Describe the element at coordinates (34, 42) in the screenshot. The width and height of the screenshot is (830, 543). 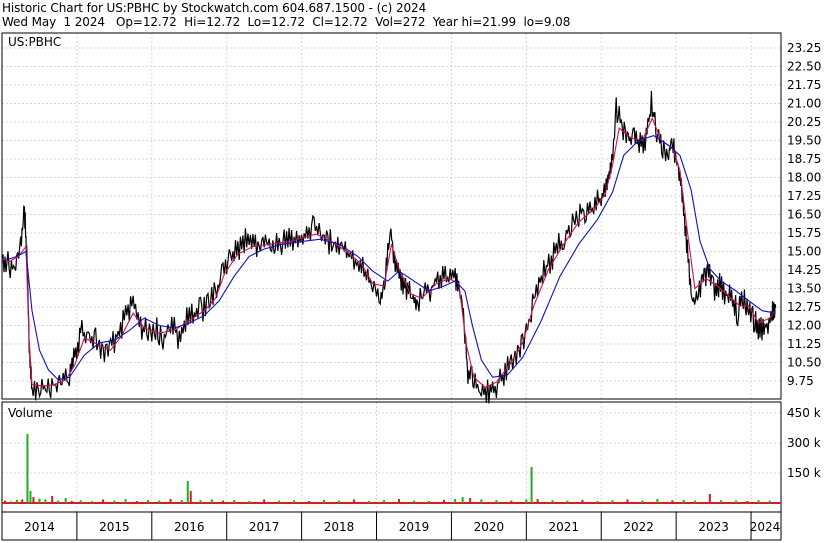
I see `symbol-label: US:PBHC` at that location.